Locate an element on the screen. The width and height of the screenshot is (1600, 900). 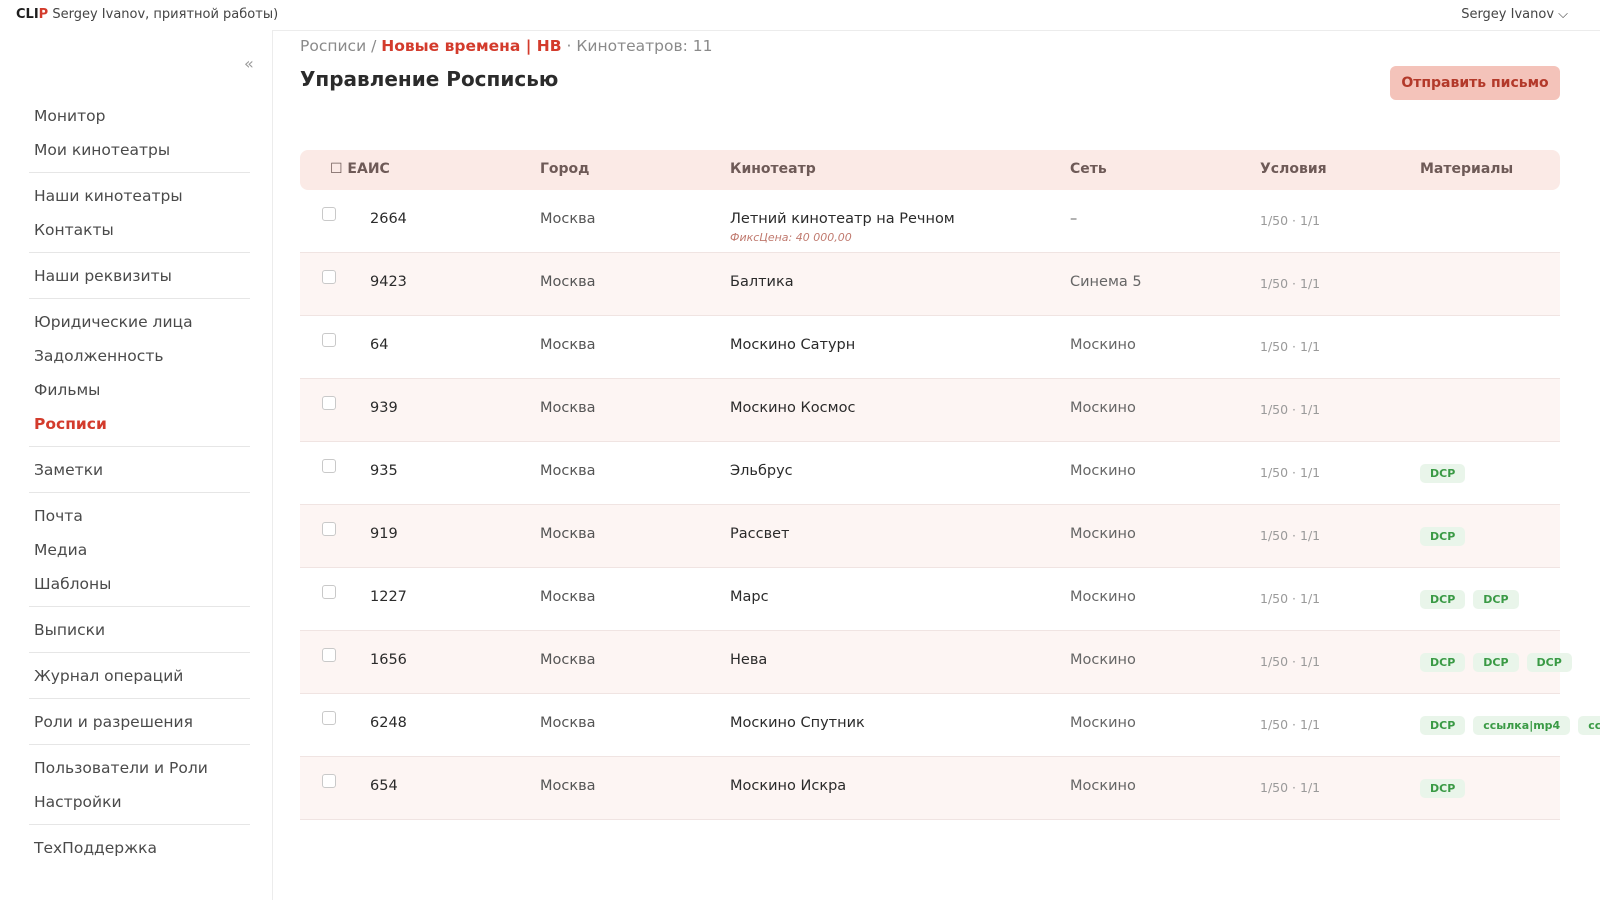
sidebar-item-debt: Задолженность is located at coordinates (139, 356).